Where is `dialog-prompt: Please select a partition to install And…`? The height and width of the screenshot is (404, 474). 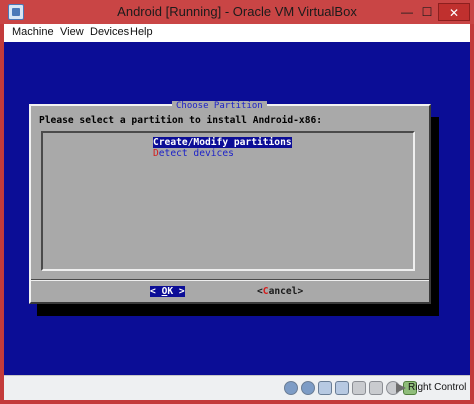 dialog-prompt: Please select a partition to install And… is located at coordinates (181, 120).